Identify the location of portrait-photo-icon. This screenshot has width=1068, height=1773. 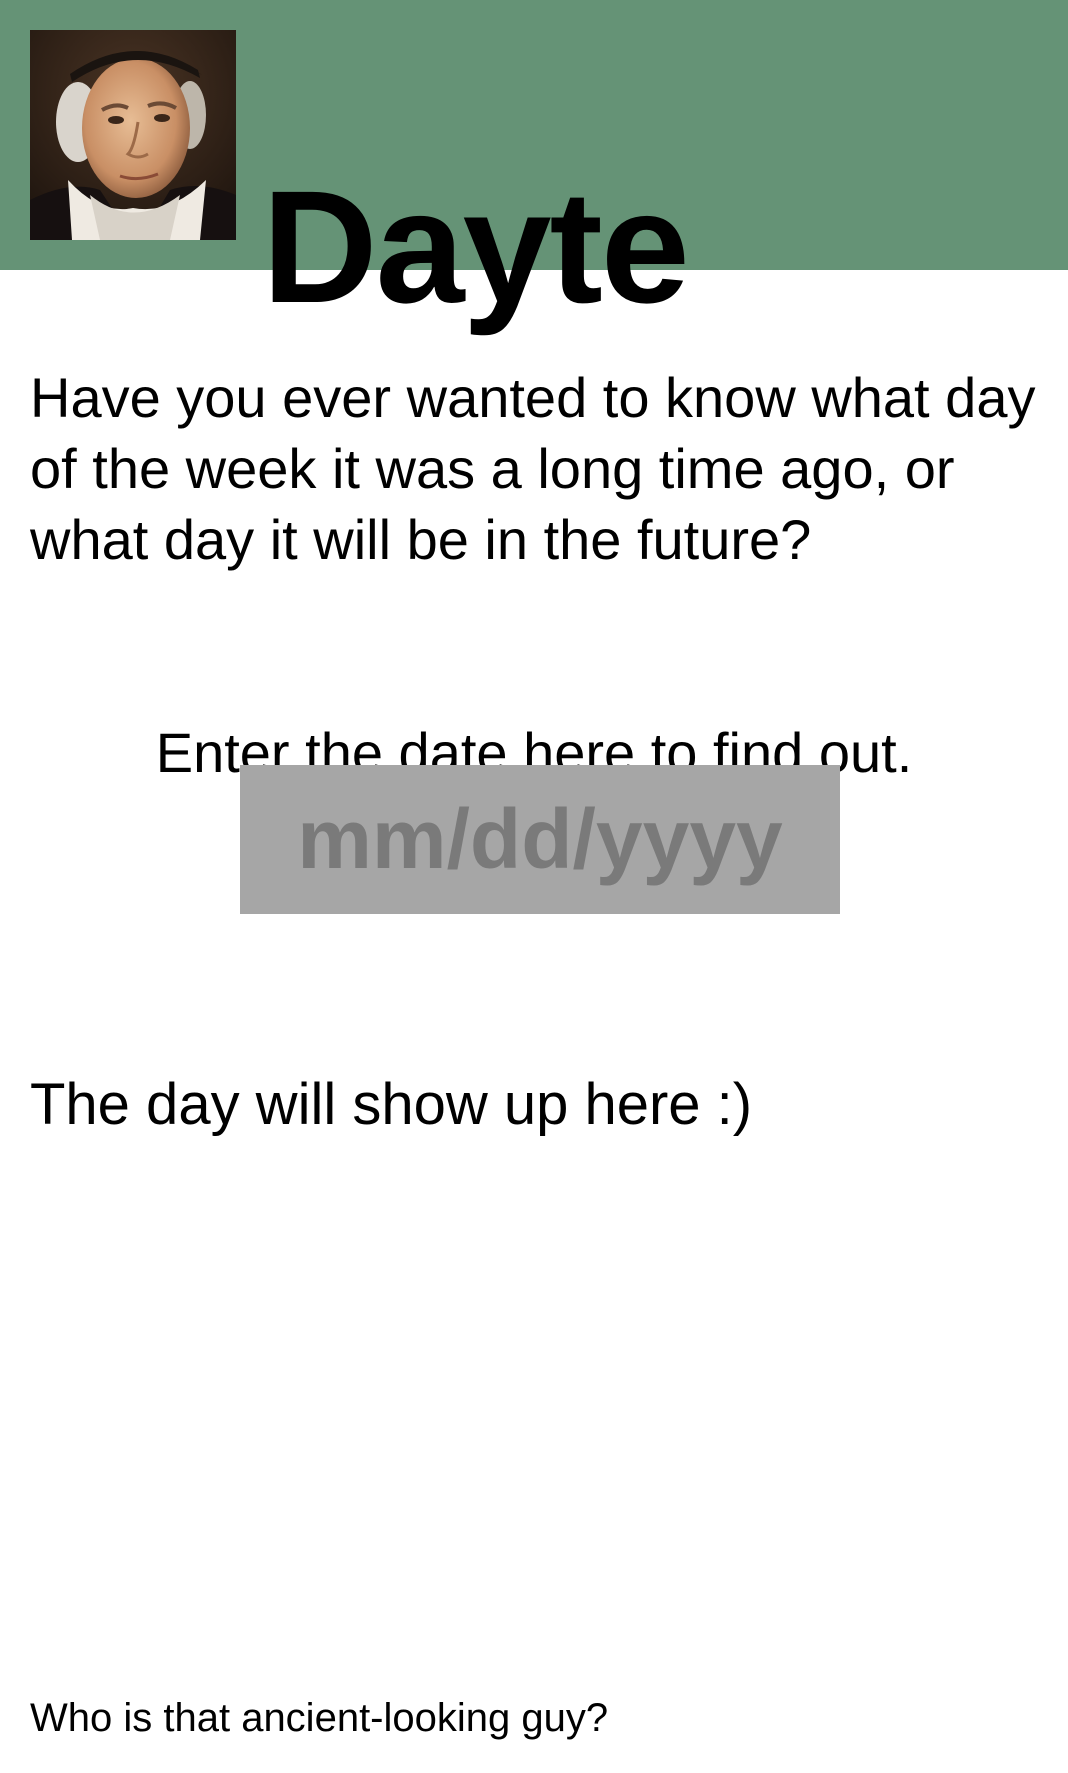
(133, 135).